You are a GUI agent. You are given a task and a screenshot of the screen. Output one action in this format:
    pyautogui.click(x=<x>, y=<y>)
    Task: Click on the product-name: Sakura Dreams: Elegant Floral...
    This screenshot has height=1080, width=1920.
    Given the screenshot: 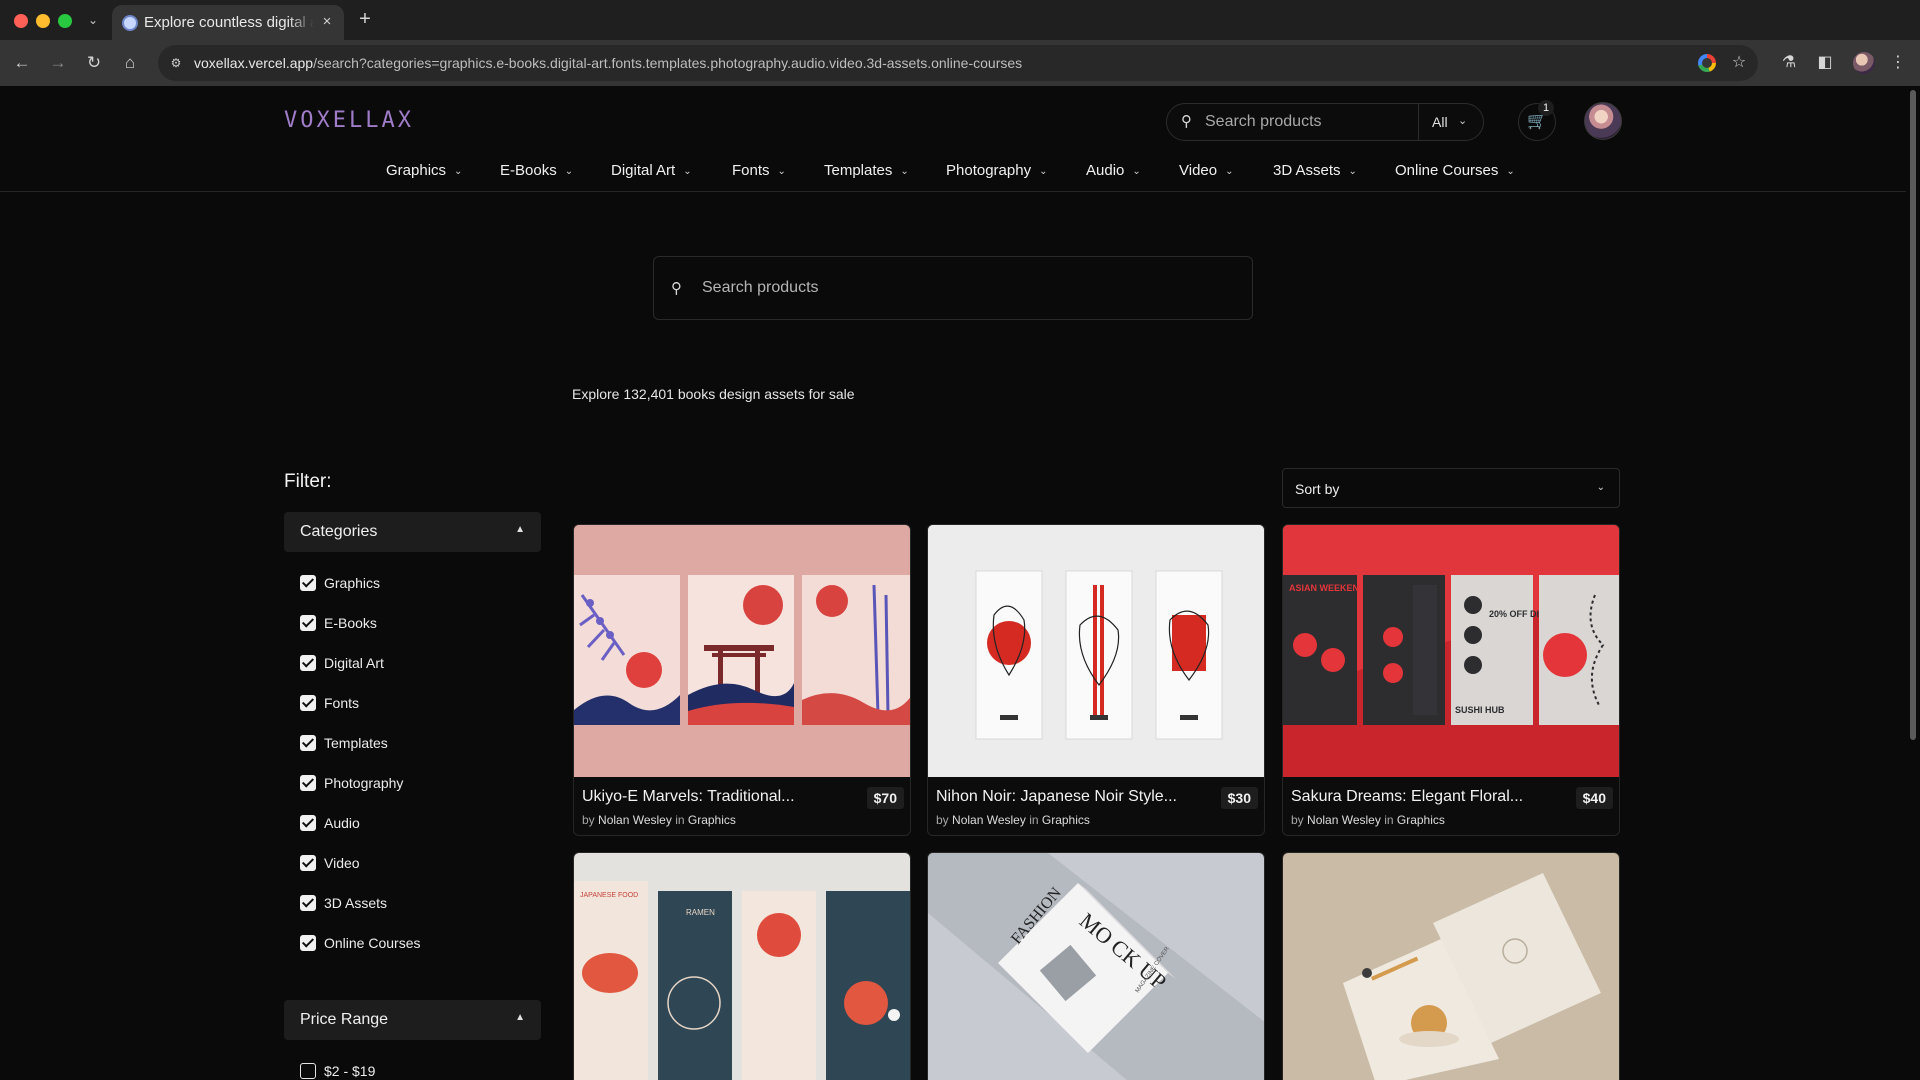 What is the action you would take?
    pyautogui.click(x=1407, y=797)
    